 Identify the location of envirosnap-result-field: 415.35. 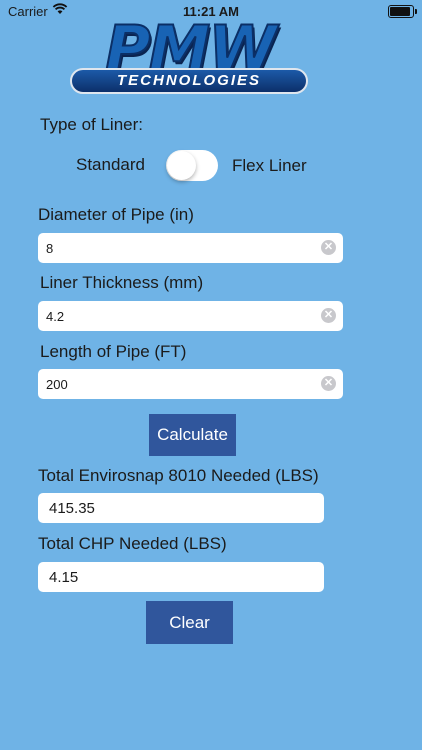
(181, 508).